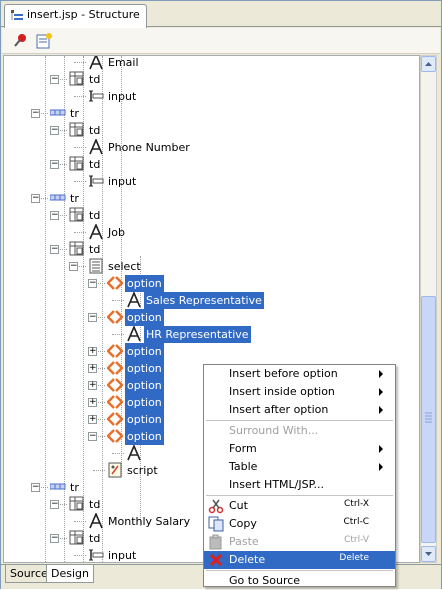 The width and height of the screenshot is (442, 590). I want to click on tree-row: Sales Representative, so click(211, 299).